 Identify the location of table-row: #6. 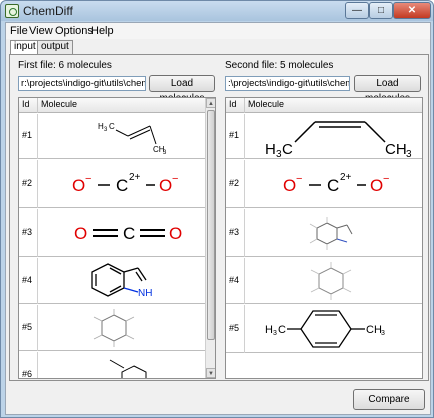
(112, 365).